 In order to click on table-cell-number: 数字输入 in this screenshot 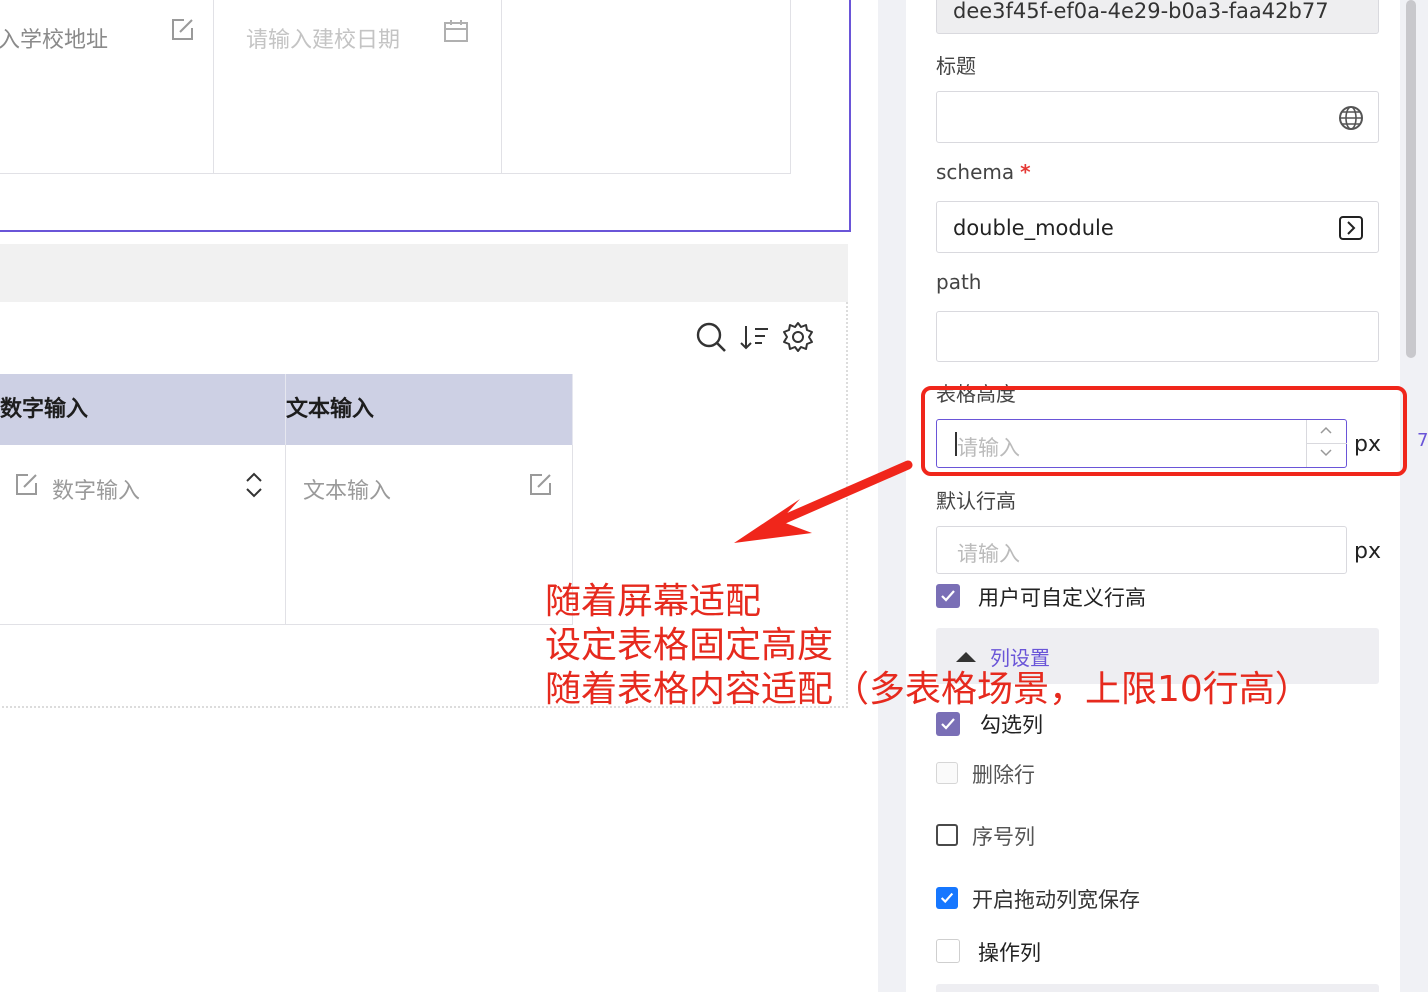, I will do `click(143, 535)`.